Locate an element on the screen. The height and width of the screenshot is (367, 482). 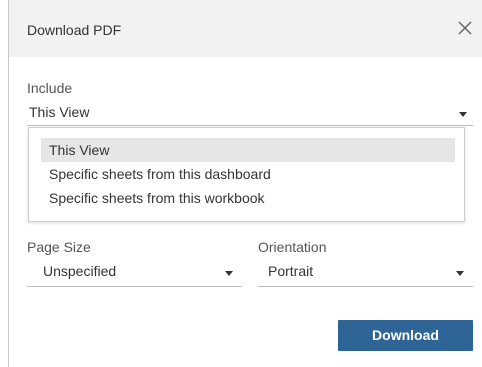
download-button: Download is located at coordinates (405, 335).